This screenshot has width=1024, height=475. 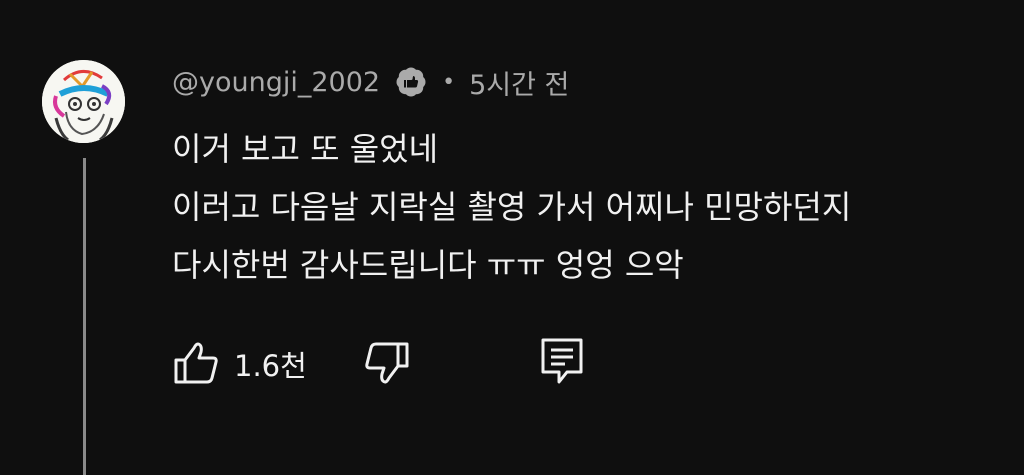 I want to click on comment-line: 이거 보고 또 울었네, so click(x=305, y=149).